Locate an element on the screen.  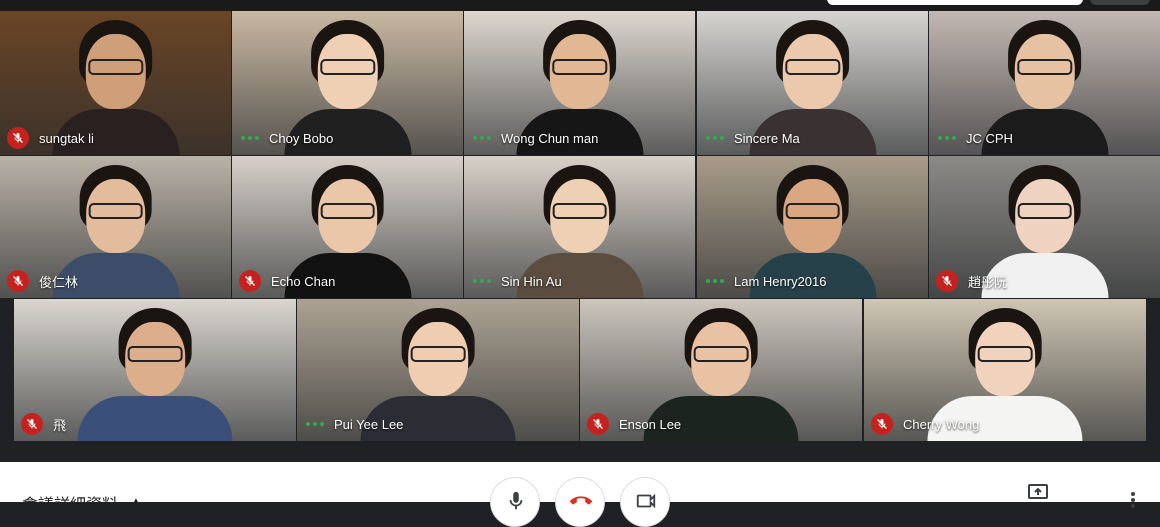
participant-tile: Wong Chun man is located at coordinates (579, 83).